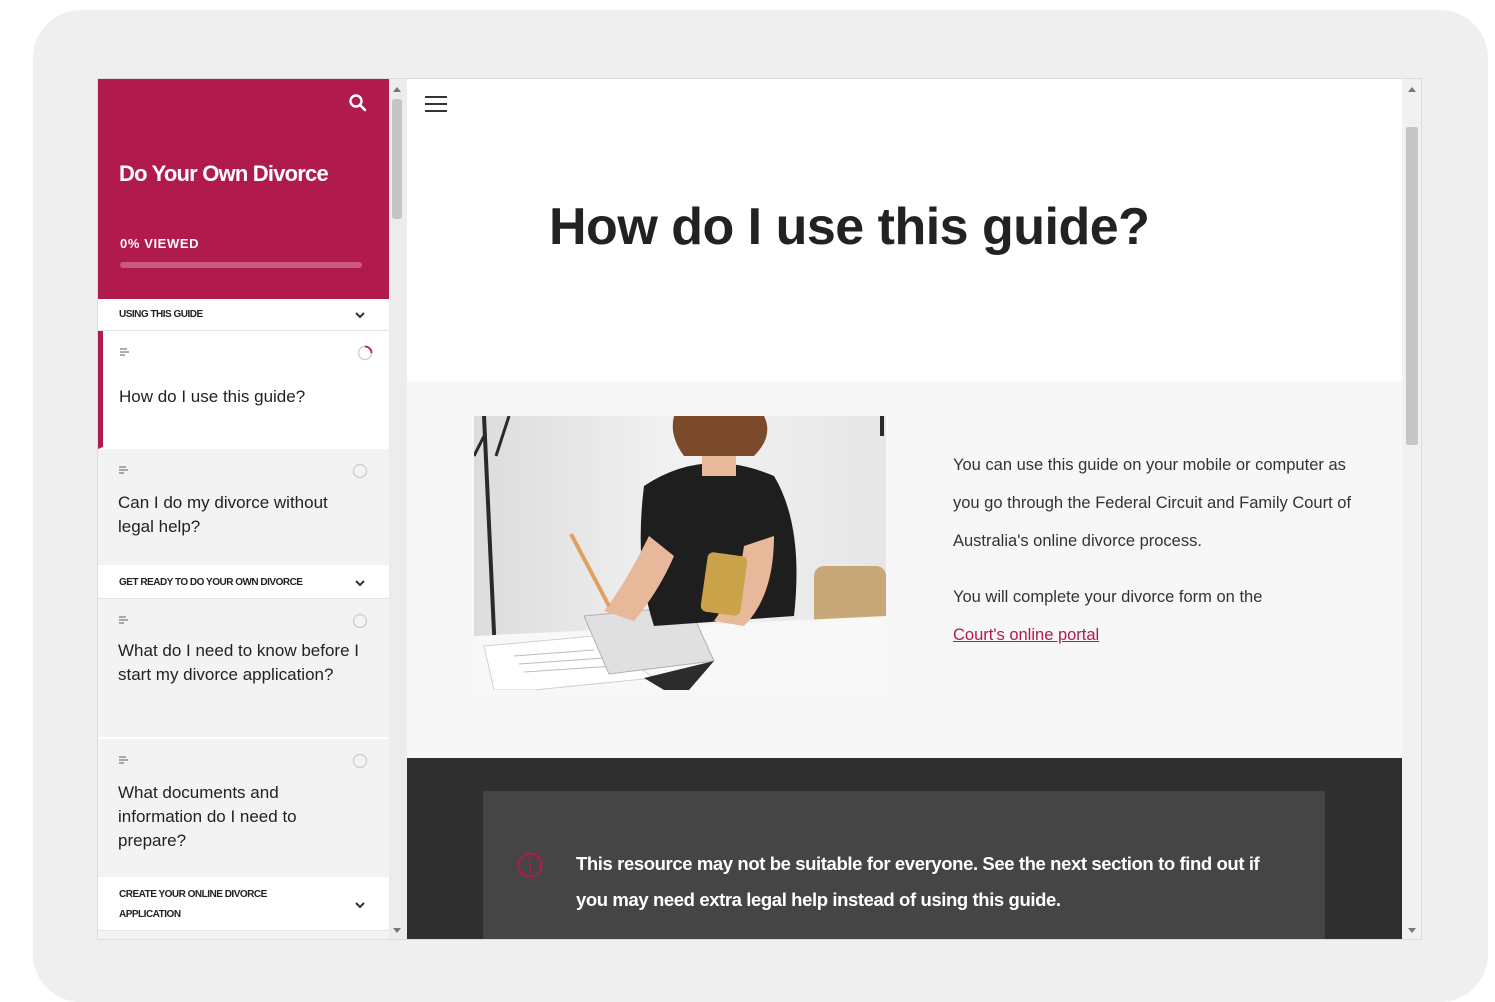 This screenshot has width=1495, height=1002. Describe the element at coordinates (211, 582) in the screenshot. I see `section-label: GET READY TO DO YOUR OWN DIVORCE` at that location.